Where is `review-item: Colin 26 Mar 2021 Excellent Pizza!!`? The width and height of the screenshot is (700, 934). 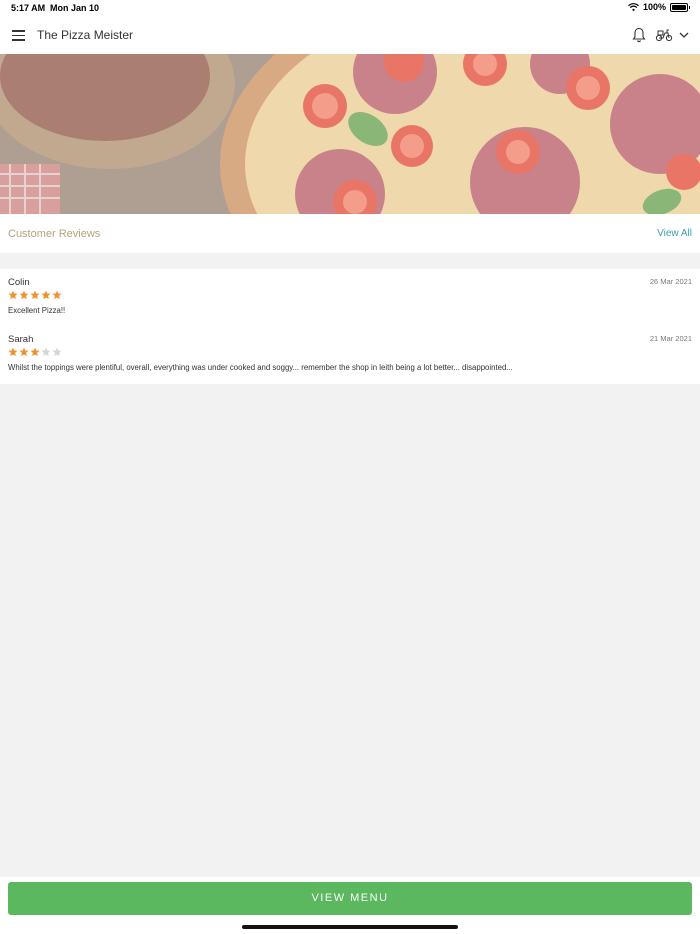 review-item: Colin 26 Mar 2021 Excellent Pizza!! is located at coordinates (350, 294).